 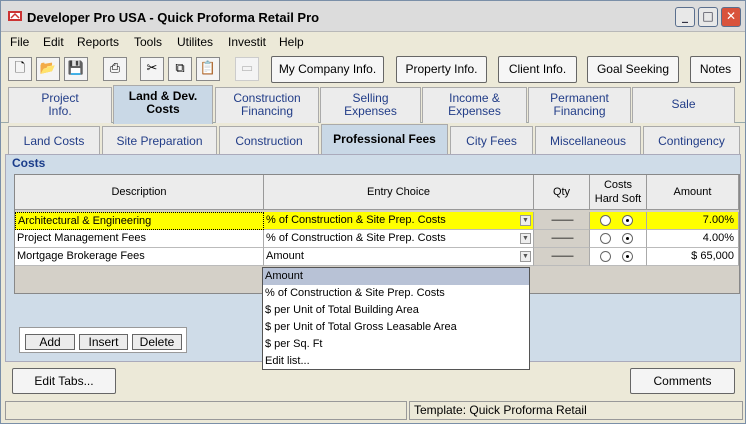 I want to click on copy-icon: ⧉, so click(x=180, y=69).